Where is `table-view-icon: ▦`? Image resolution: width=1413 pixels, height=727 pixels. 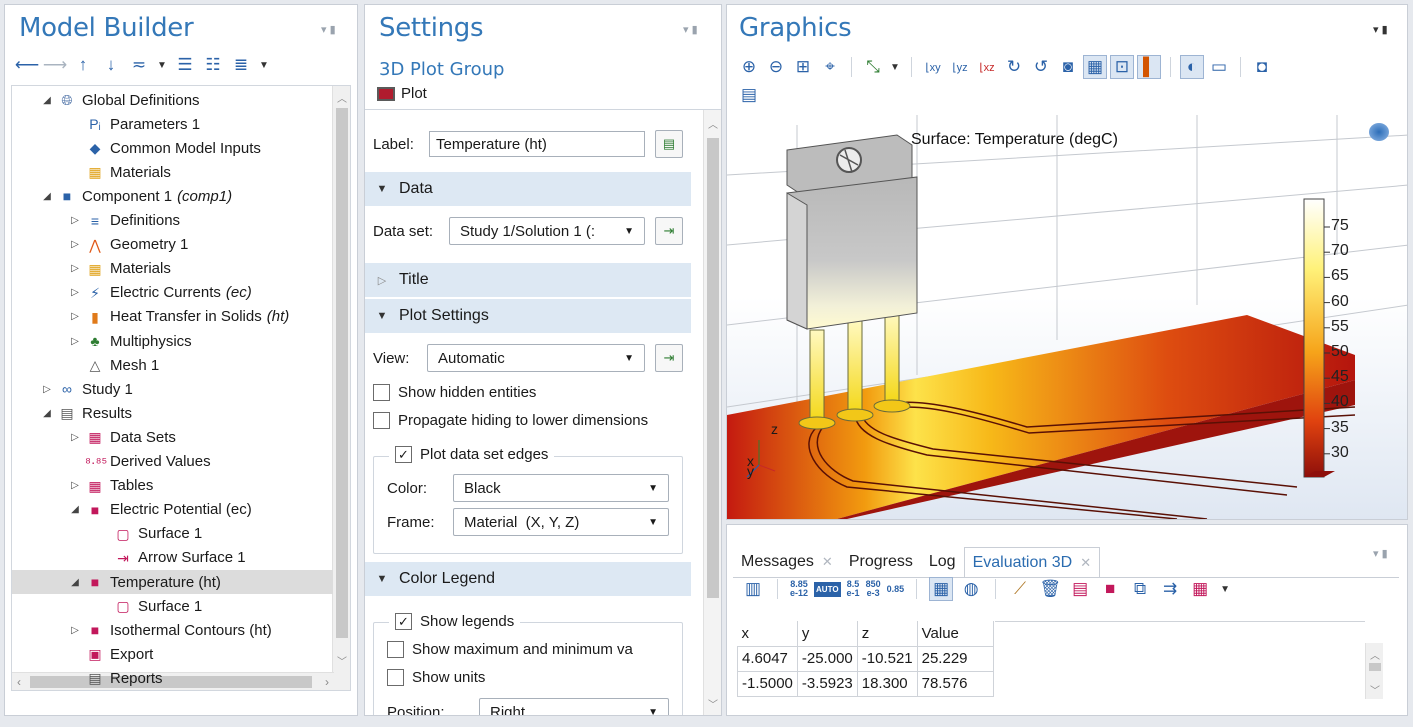
table-view-icon: ▦ is located at coordinates (941, 589).